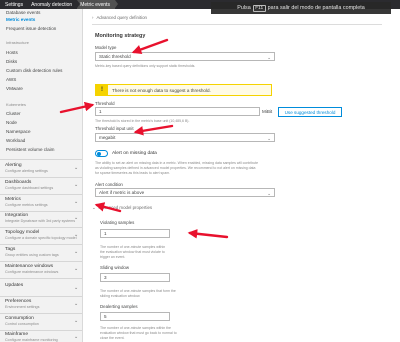 The image size is (400, 342). I want to click on annotation-arrow-model-type, so click(150, 46).